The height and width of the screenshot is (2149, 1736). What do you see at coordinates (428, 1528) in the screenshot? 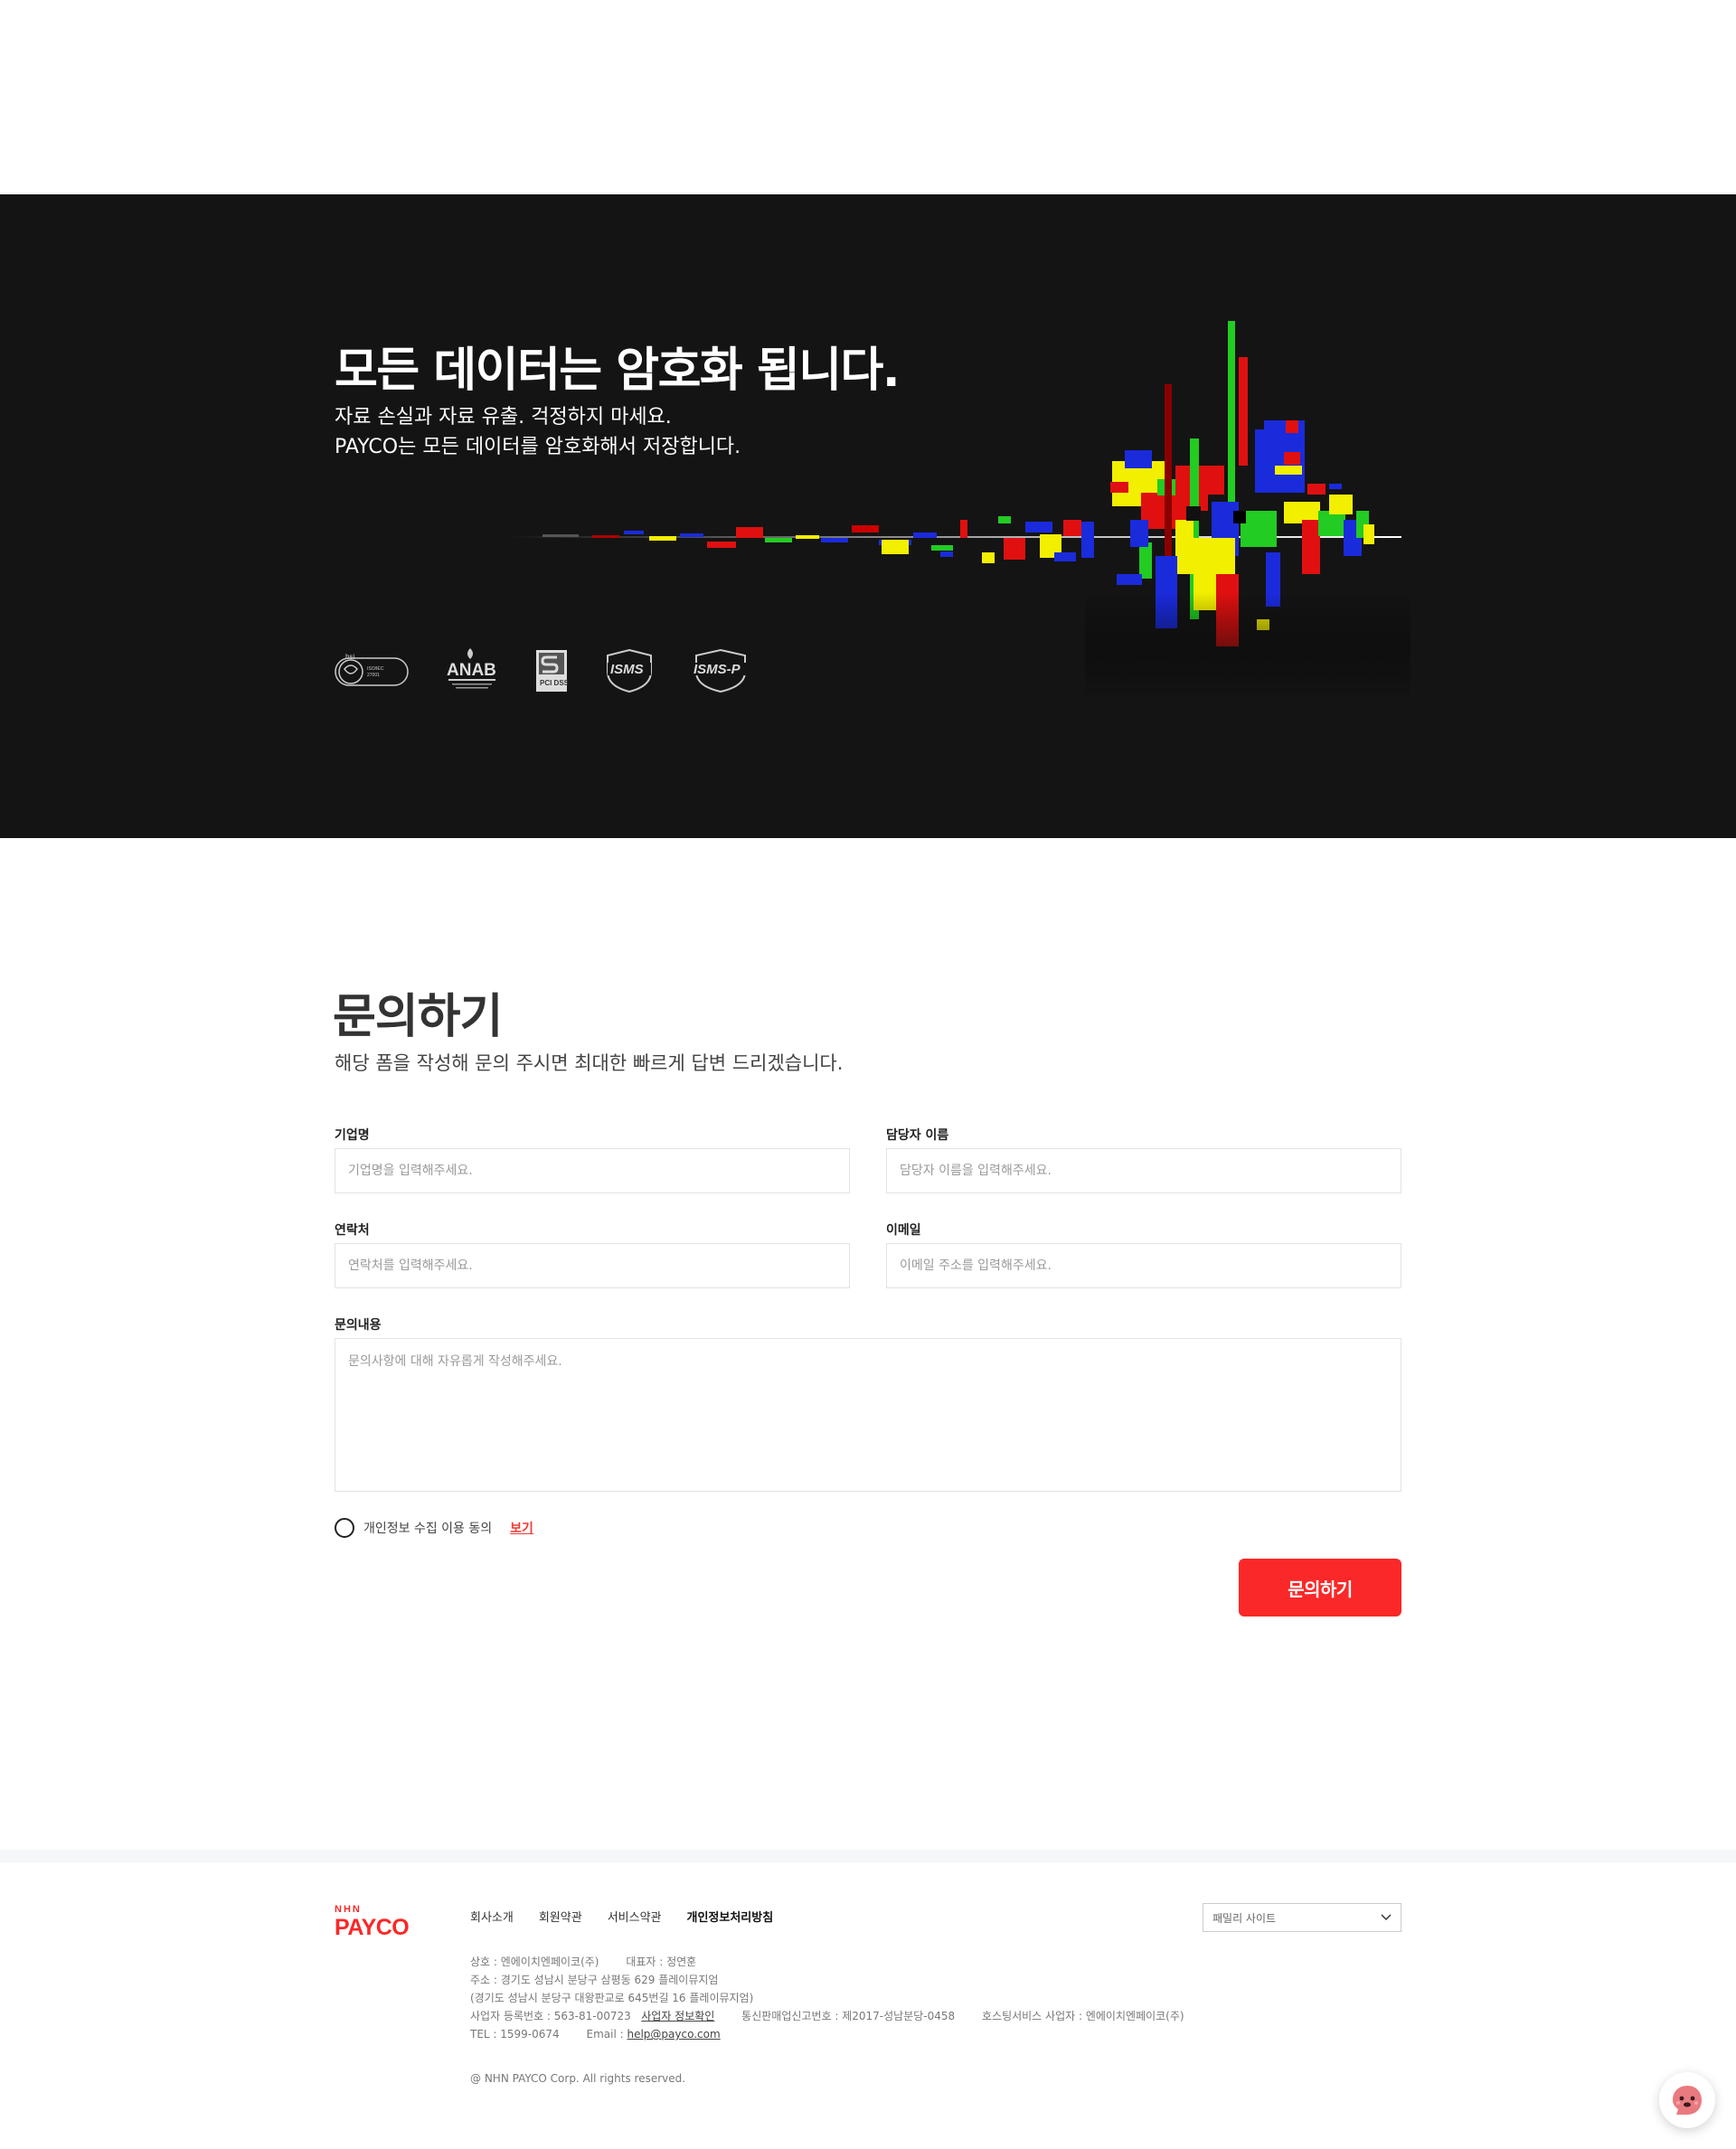
I see `privacy-agree-label: 개인정보 수집 이용 동의` at bounding box center [428, 1528].